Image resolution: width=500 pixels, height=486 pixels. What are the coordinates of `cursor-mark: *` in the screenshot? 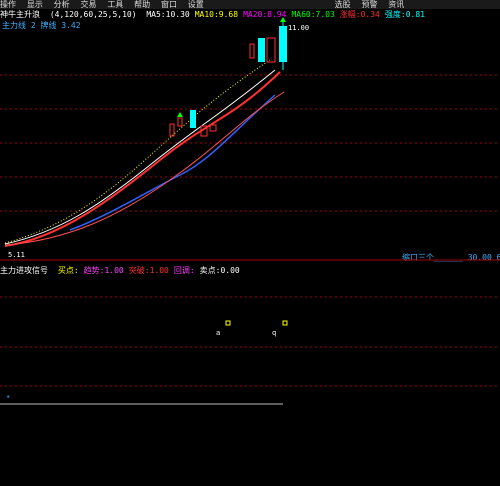 It's located at (8, 398).